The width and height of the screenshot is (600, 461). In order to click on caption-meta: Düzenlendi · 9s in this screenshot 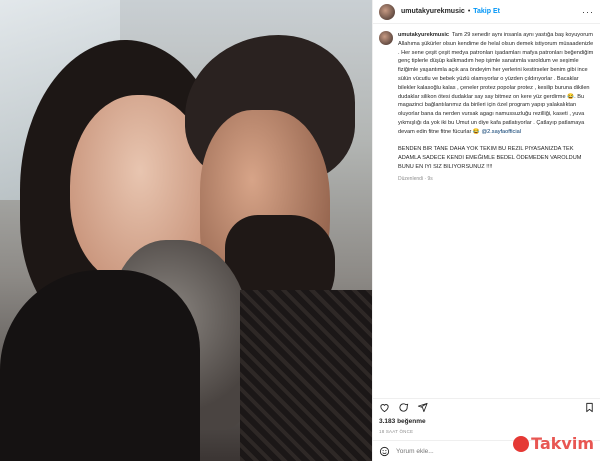, I will do `click(415, 178)`.